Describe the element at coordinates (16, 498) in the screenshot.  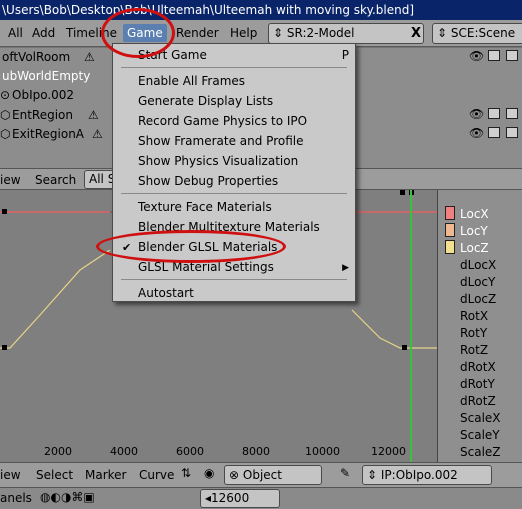
I see `panels-label: anels` at that location.